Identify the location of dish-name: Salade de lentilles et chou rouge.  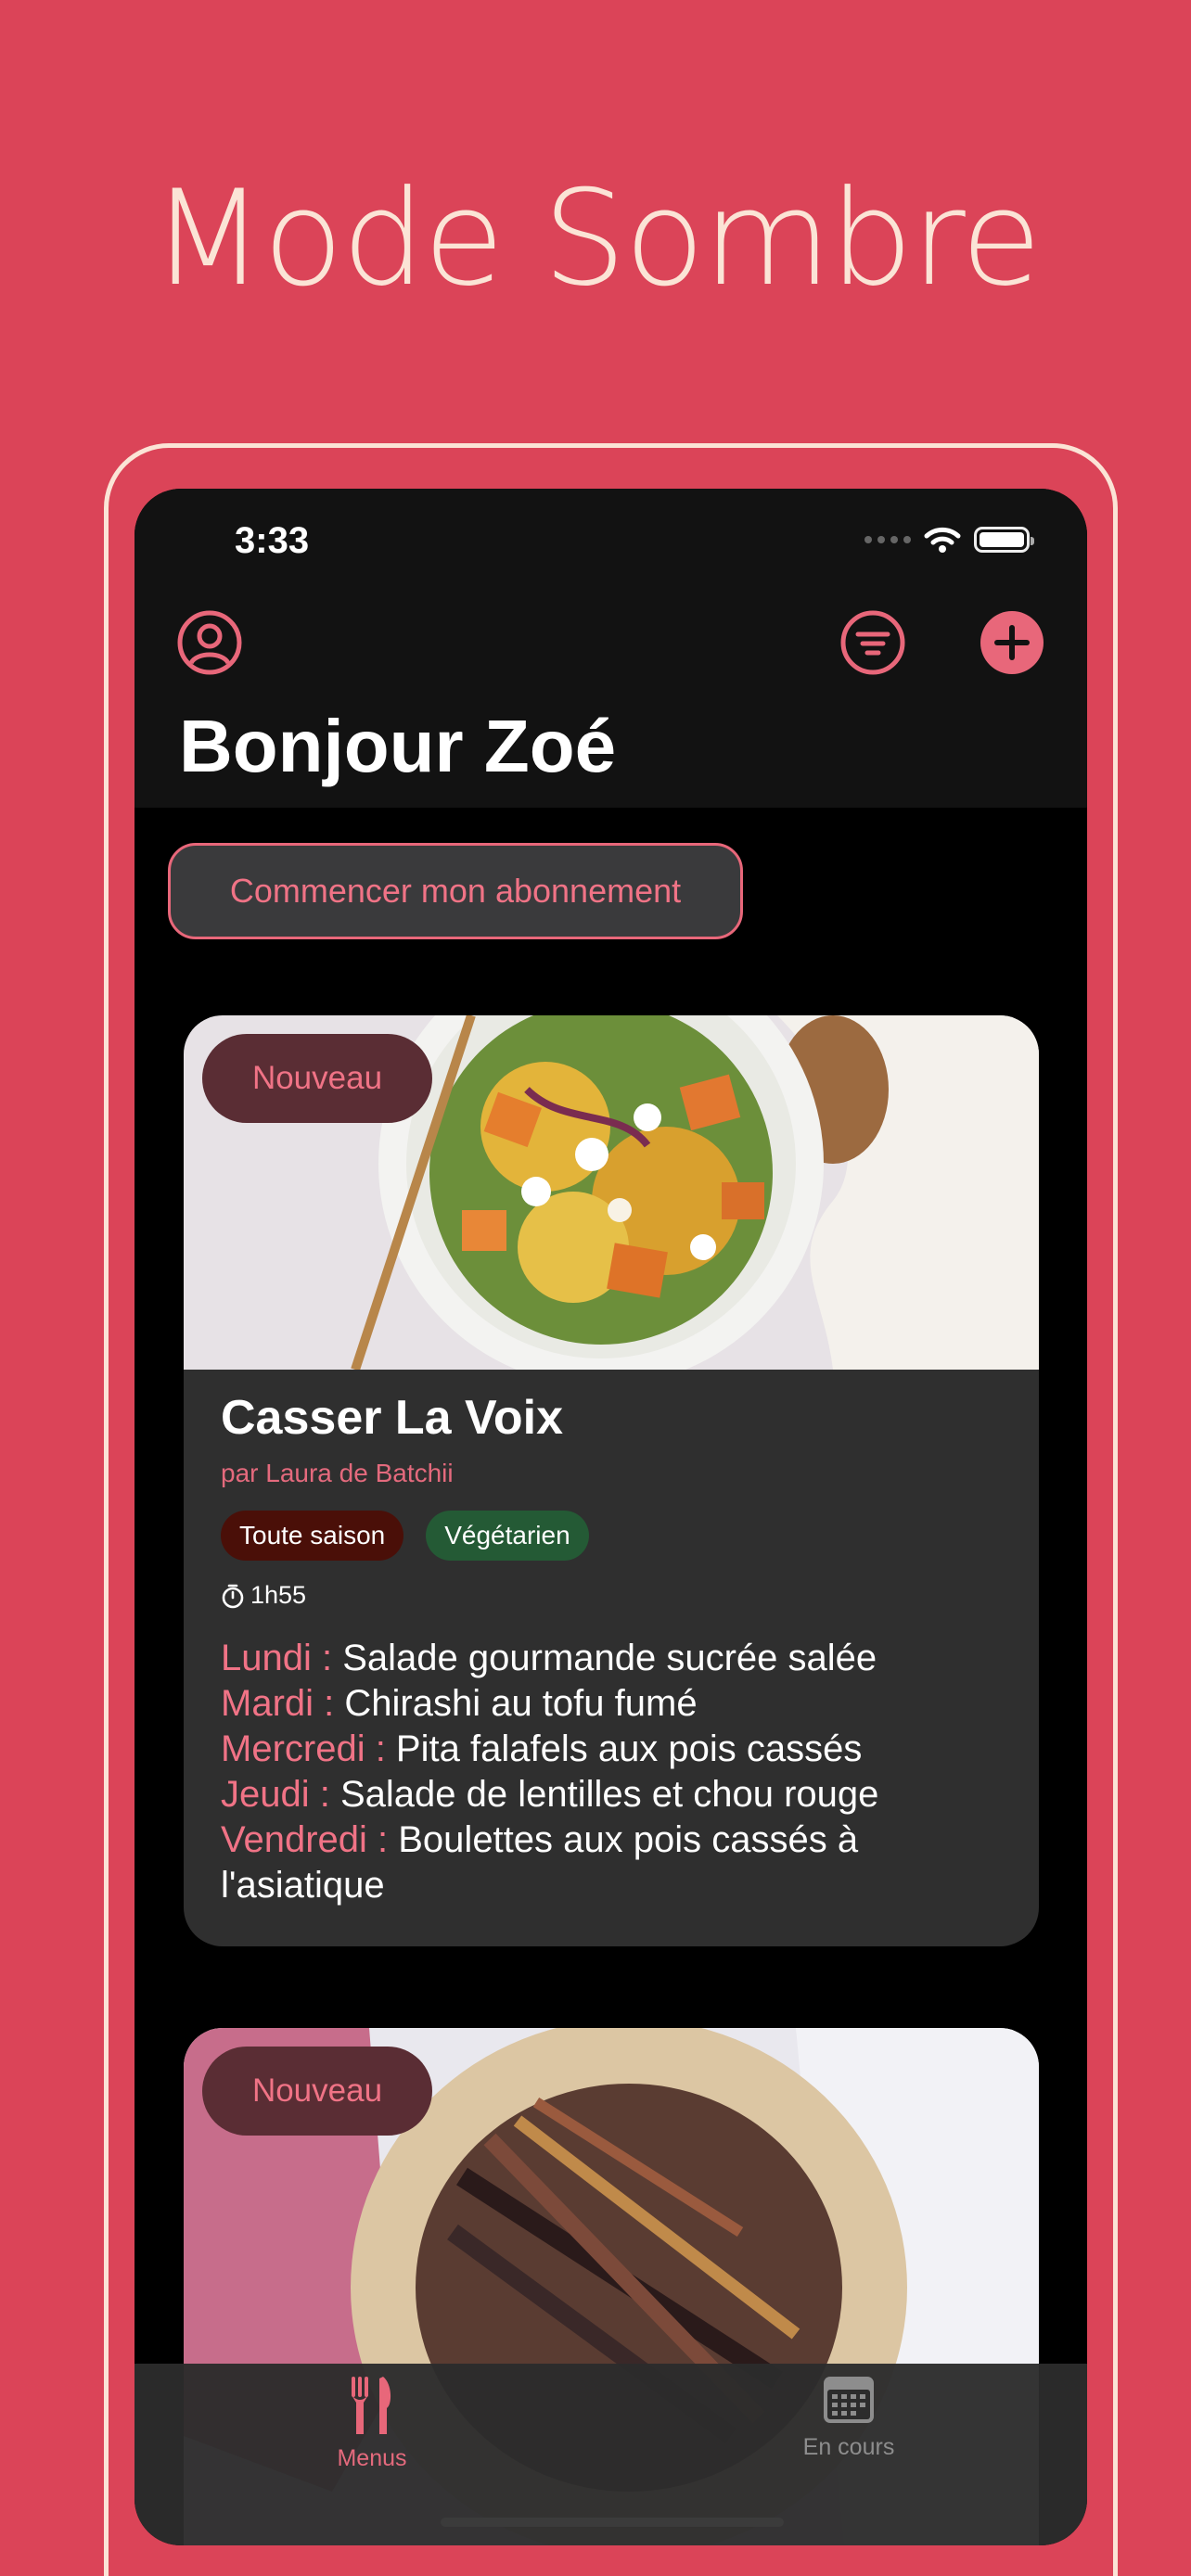
(604, 1794).